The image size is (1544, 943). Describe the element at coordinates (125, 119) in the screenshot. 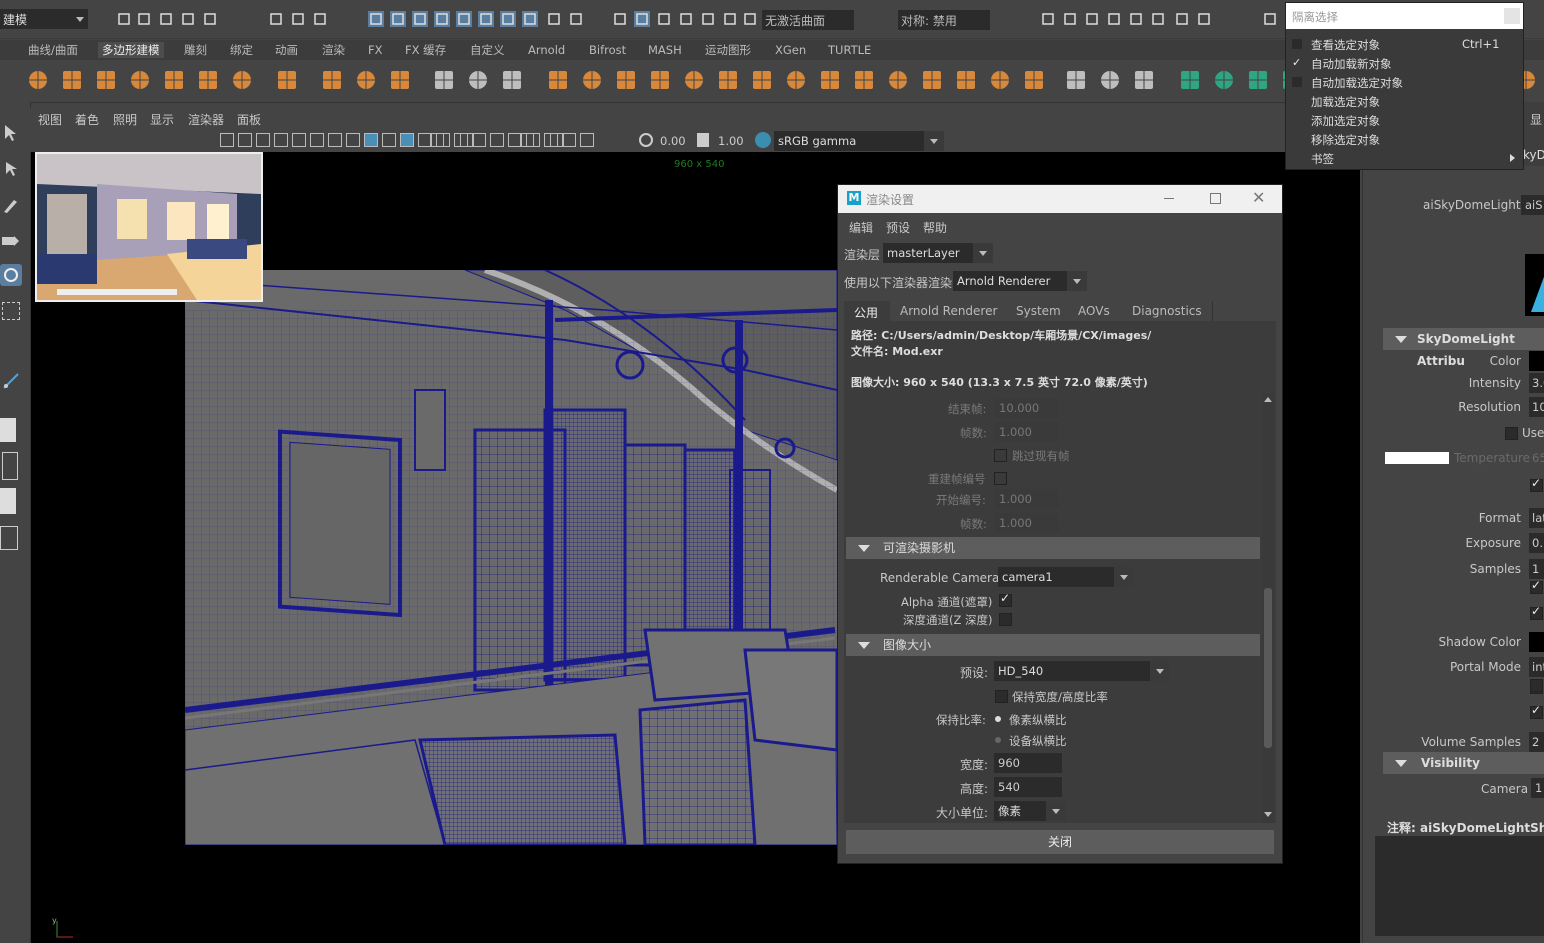

I see `panel-menu-item: 照明` at that location.